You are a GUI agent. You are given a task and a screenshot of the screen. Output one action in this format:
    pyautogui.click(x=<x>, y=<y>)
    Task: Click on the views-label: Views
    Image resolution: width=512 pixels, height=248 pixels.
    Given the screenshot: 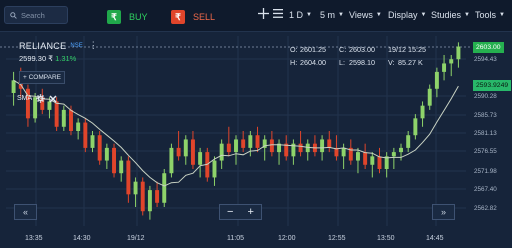 What is the action you would take?
    pyautogui.click(x=361, y=15)
    